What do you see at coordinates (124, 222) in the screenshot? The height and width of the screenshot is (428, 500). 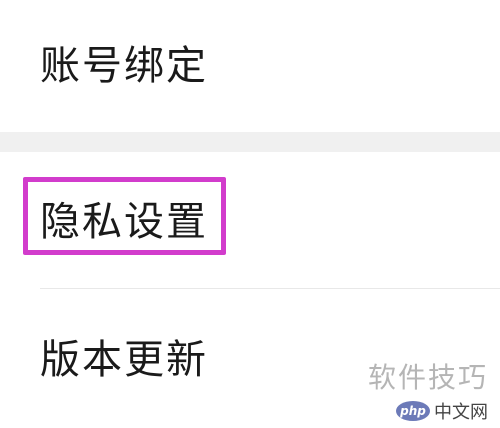 I see `settings-item-label: 隐私设置` at bounding box center [124, 222].